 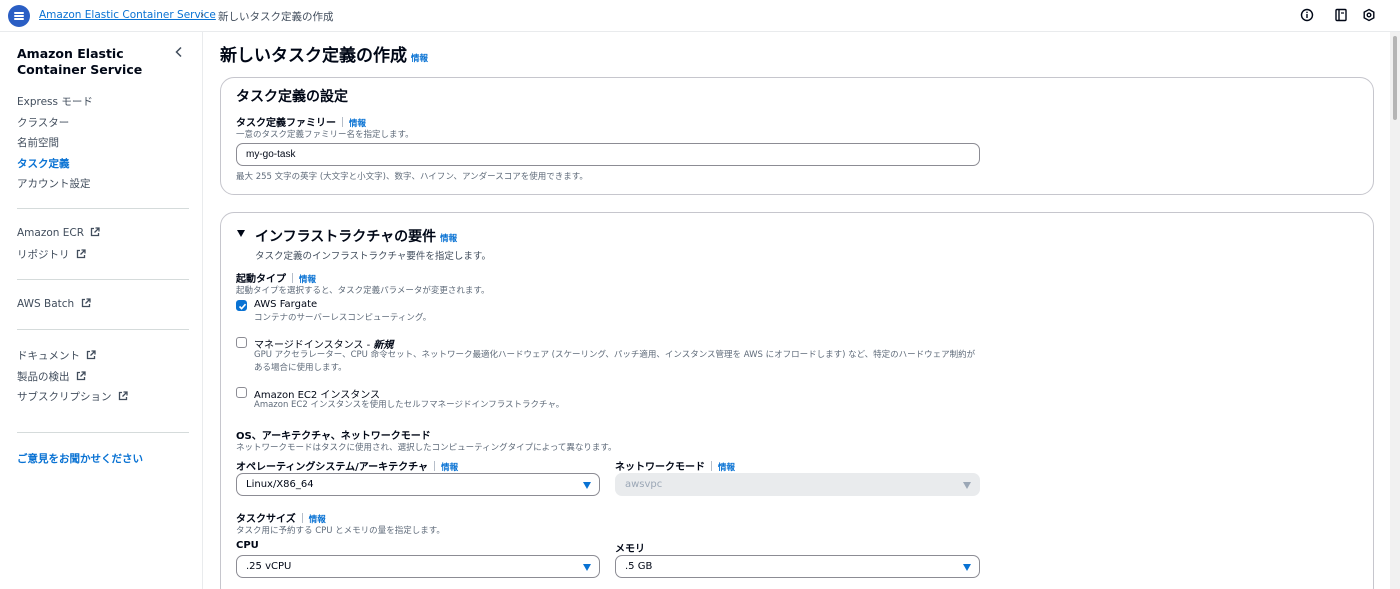 I want to click on expand-caret-icon, so click(x=241, y=233).